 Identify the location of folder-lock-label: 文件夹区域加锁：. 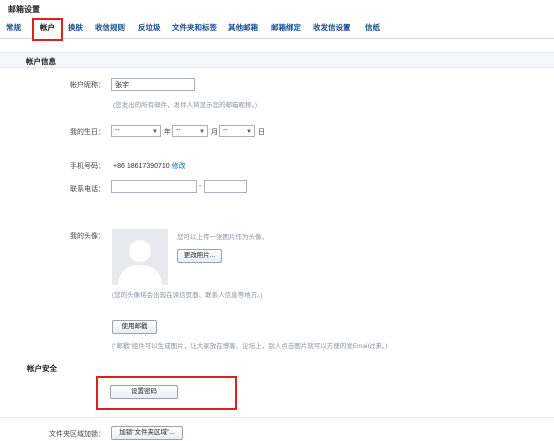
(77, 434).